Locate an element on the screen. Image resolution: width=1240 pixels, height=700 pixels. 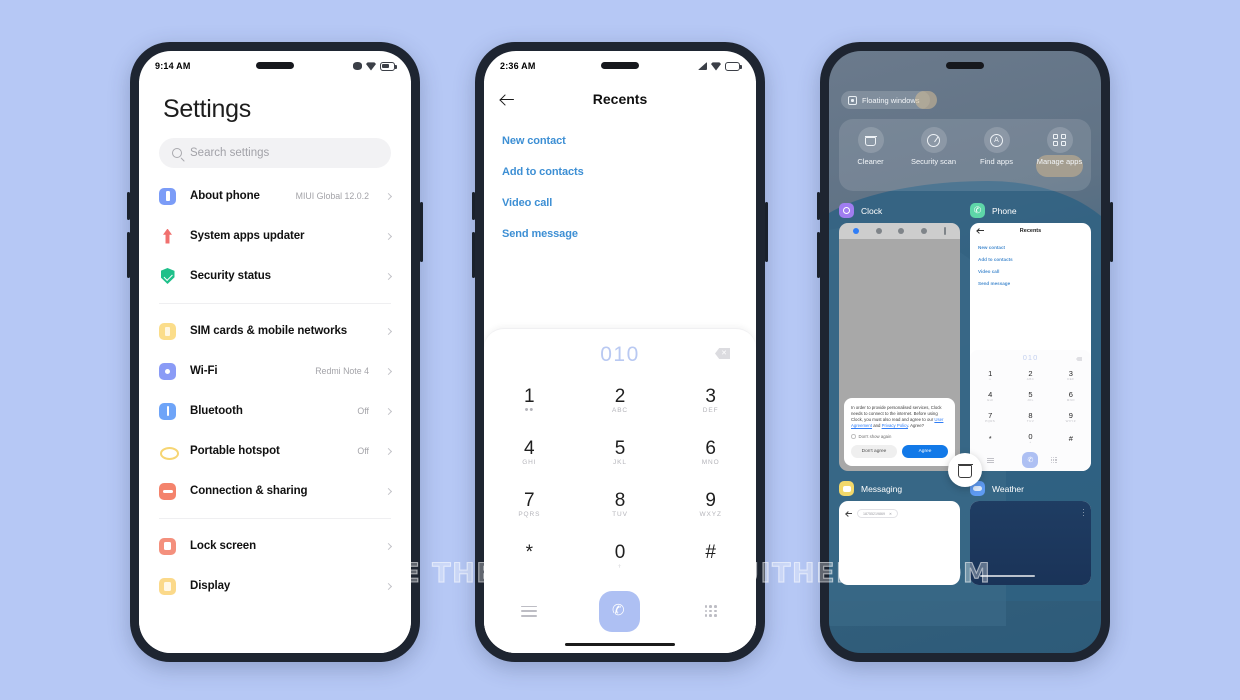
card-preview: 18755219869 ✕ is located at coordinates (899, 543).